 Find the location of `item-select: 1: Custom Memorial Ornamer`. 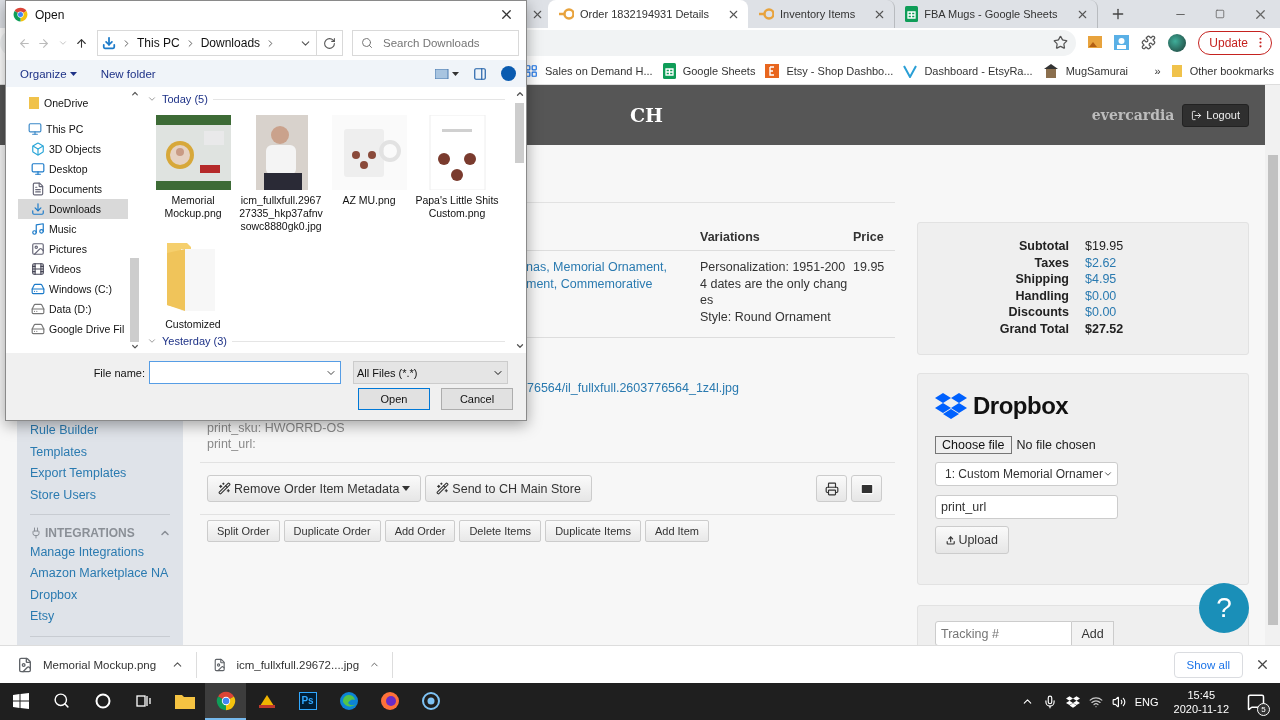

item-select: 1: Custom Memorial Ornamer is located at coordinates (1026, 474).